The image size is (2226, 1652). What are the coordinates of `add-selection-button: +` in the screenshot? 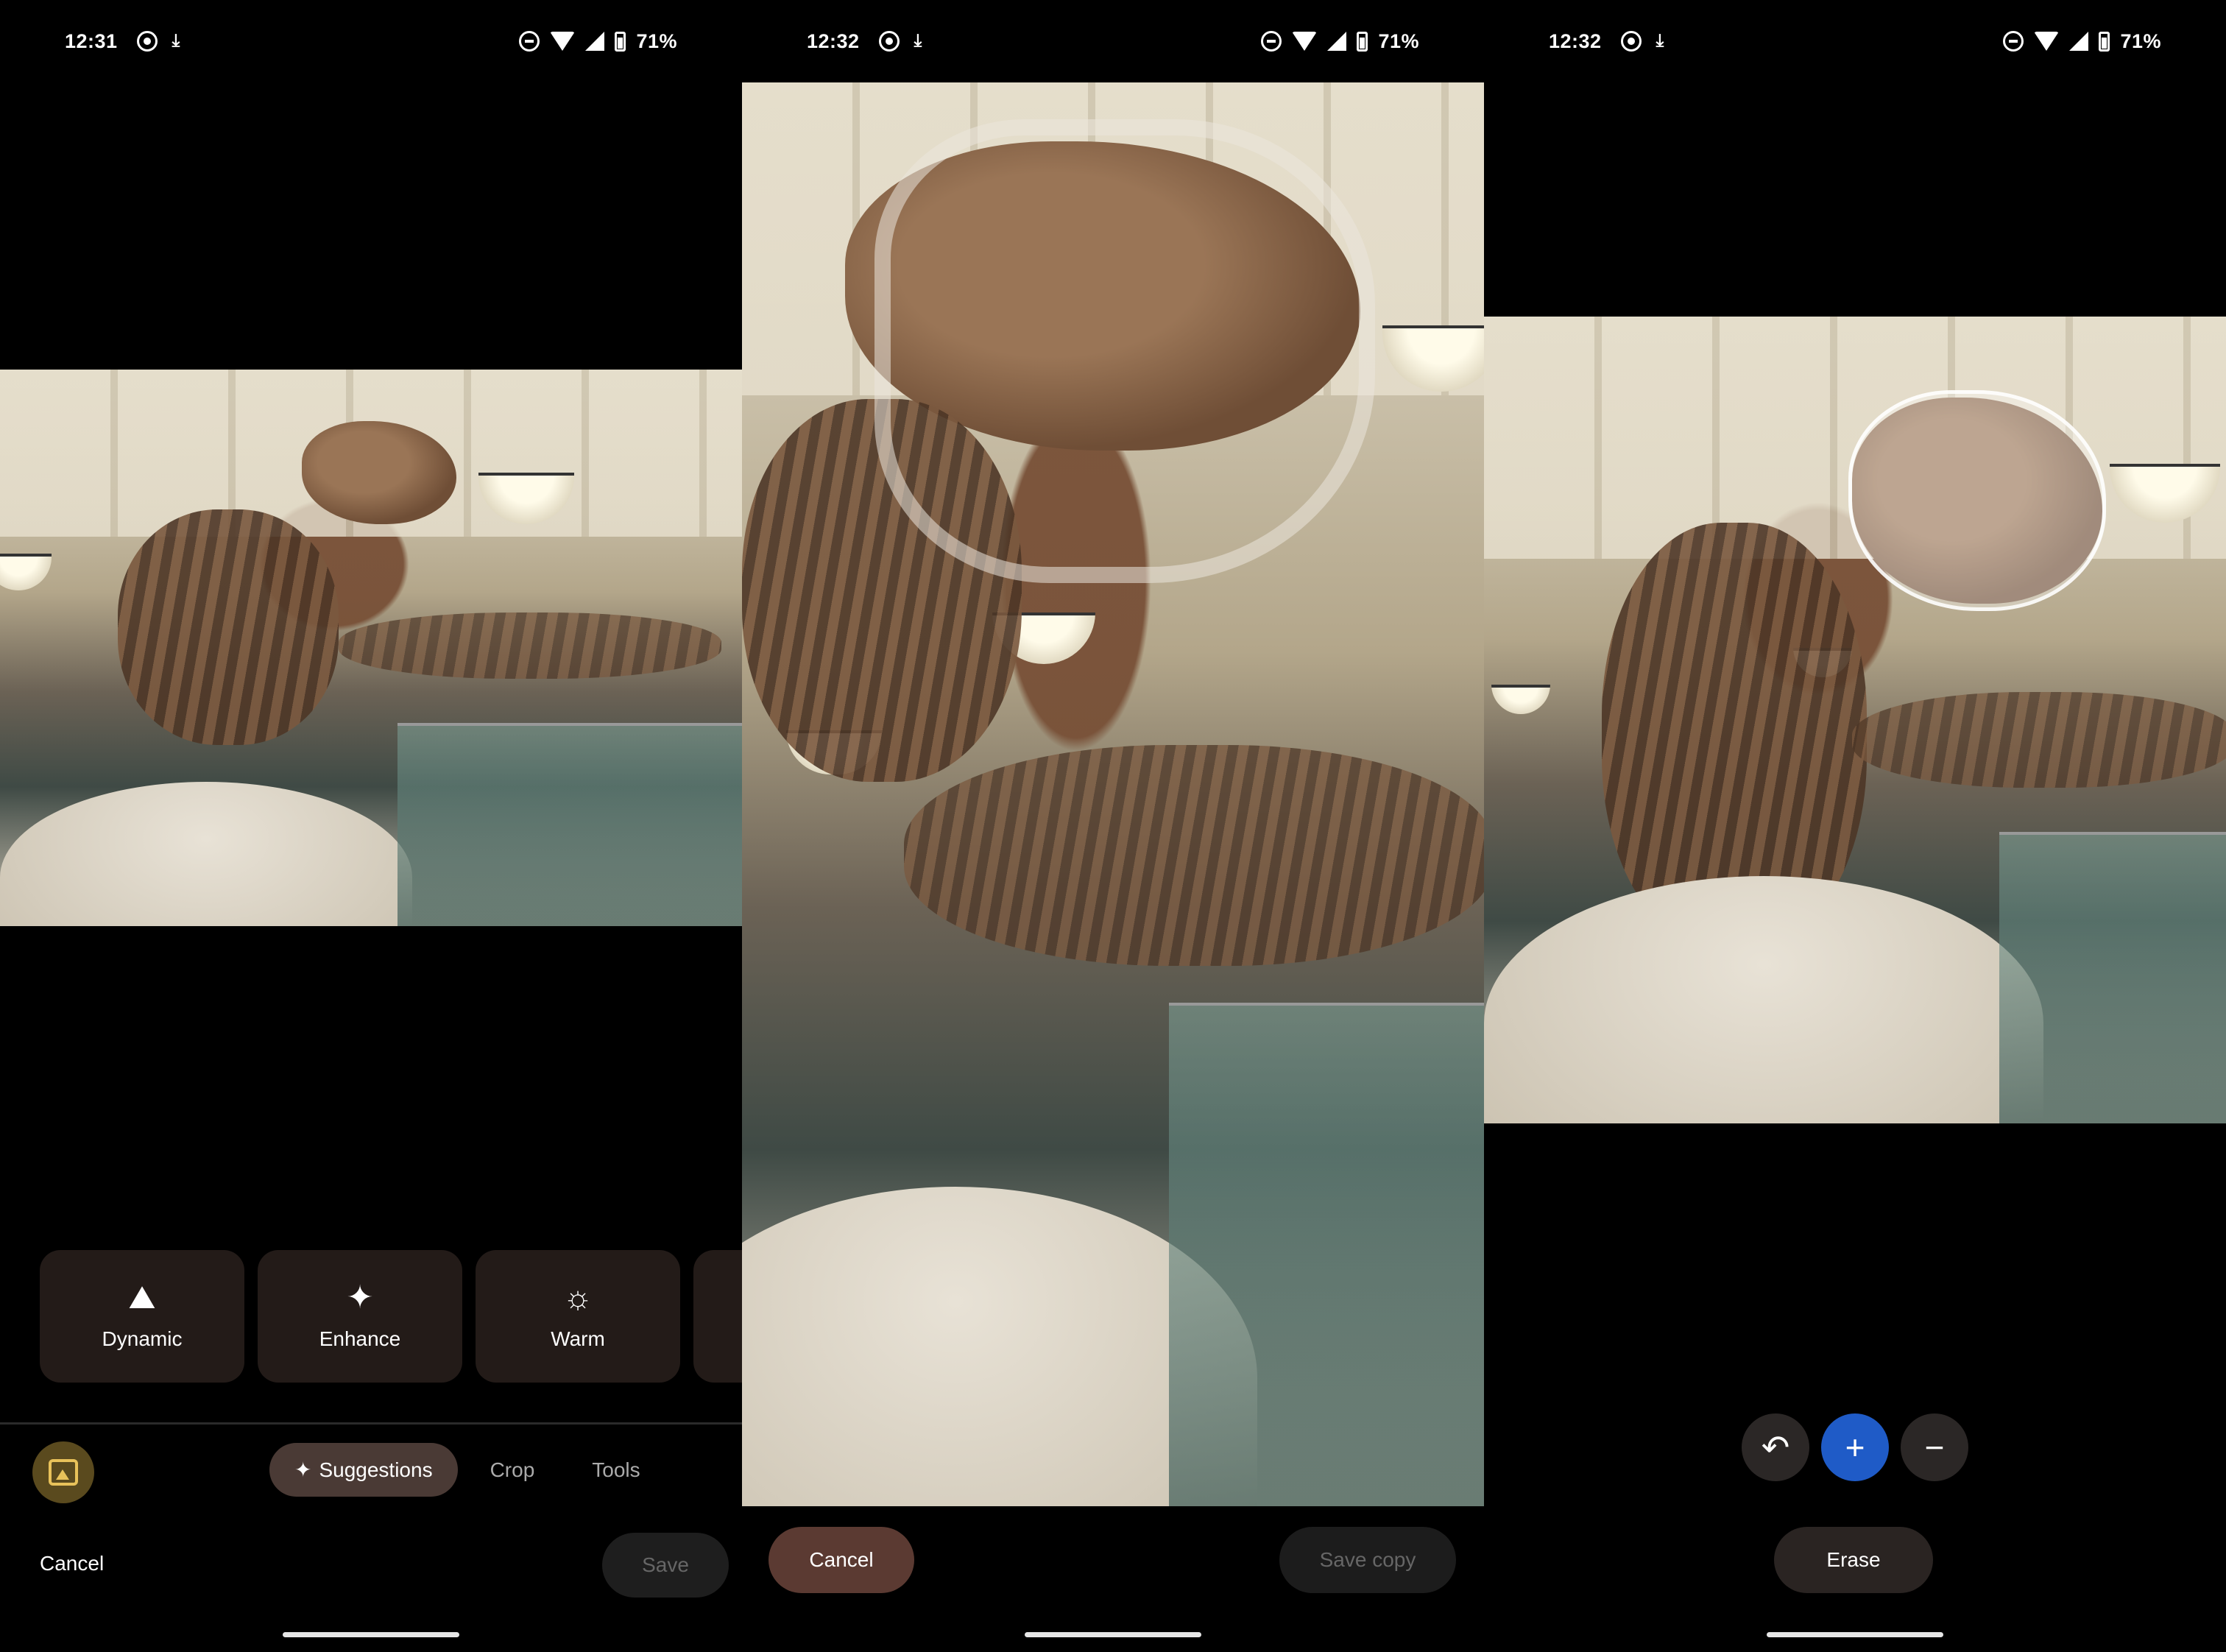 It's located at (1855, 1447).